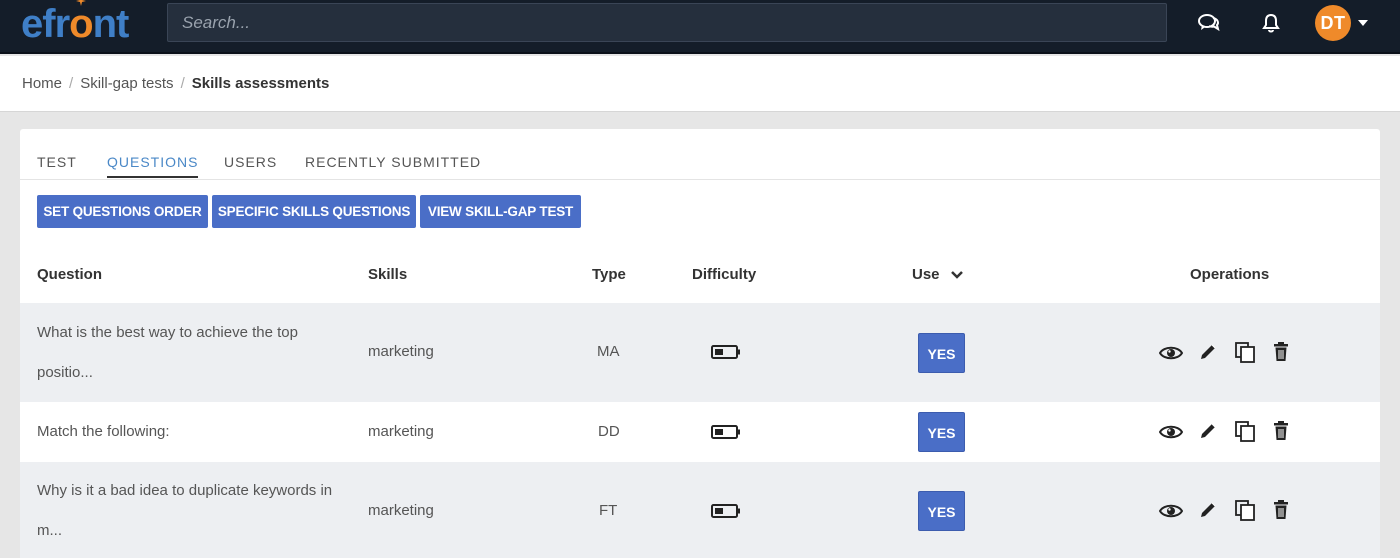 This screenshot has width=1400, height=558. I want to click on tab-test: TEST, so click(57, 165).